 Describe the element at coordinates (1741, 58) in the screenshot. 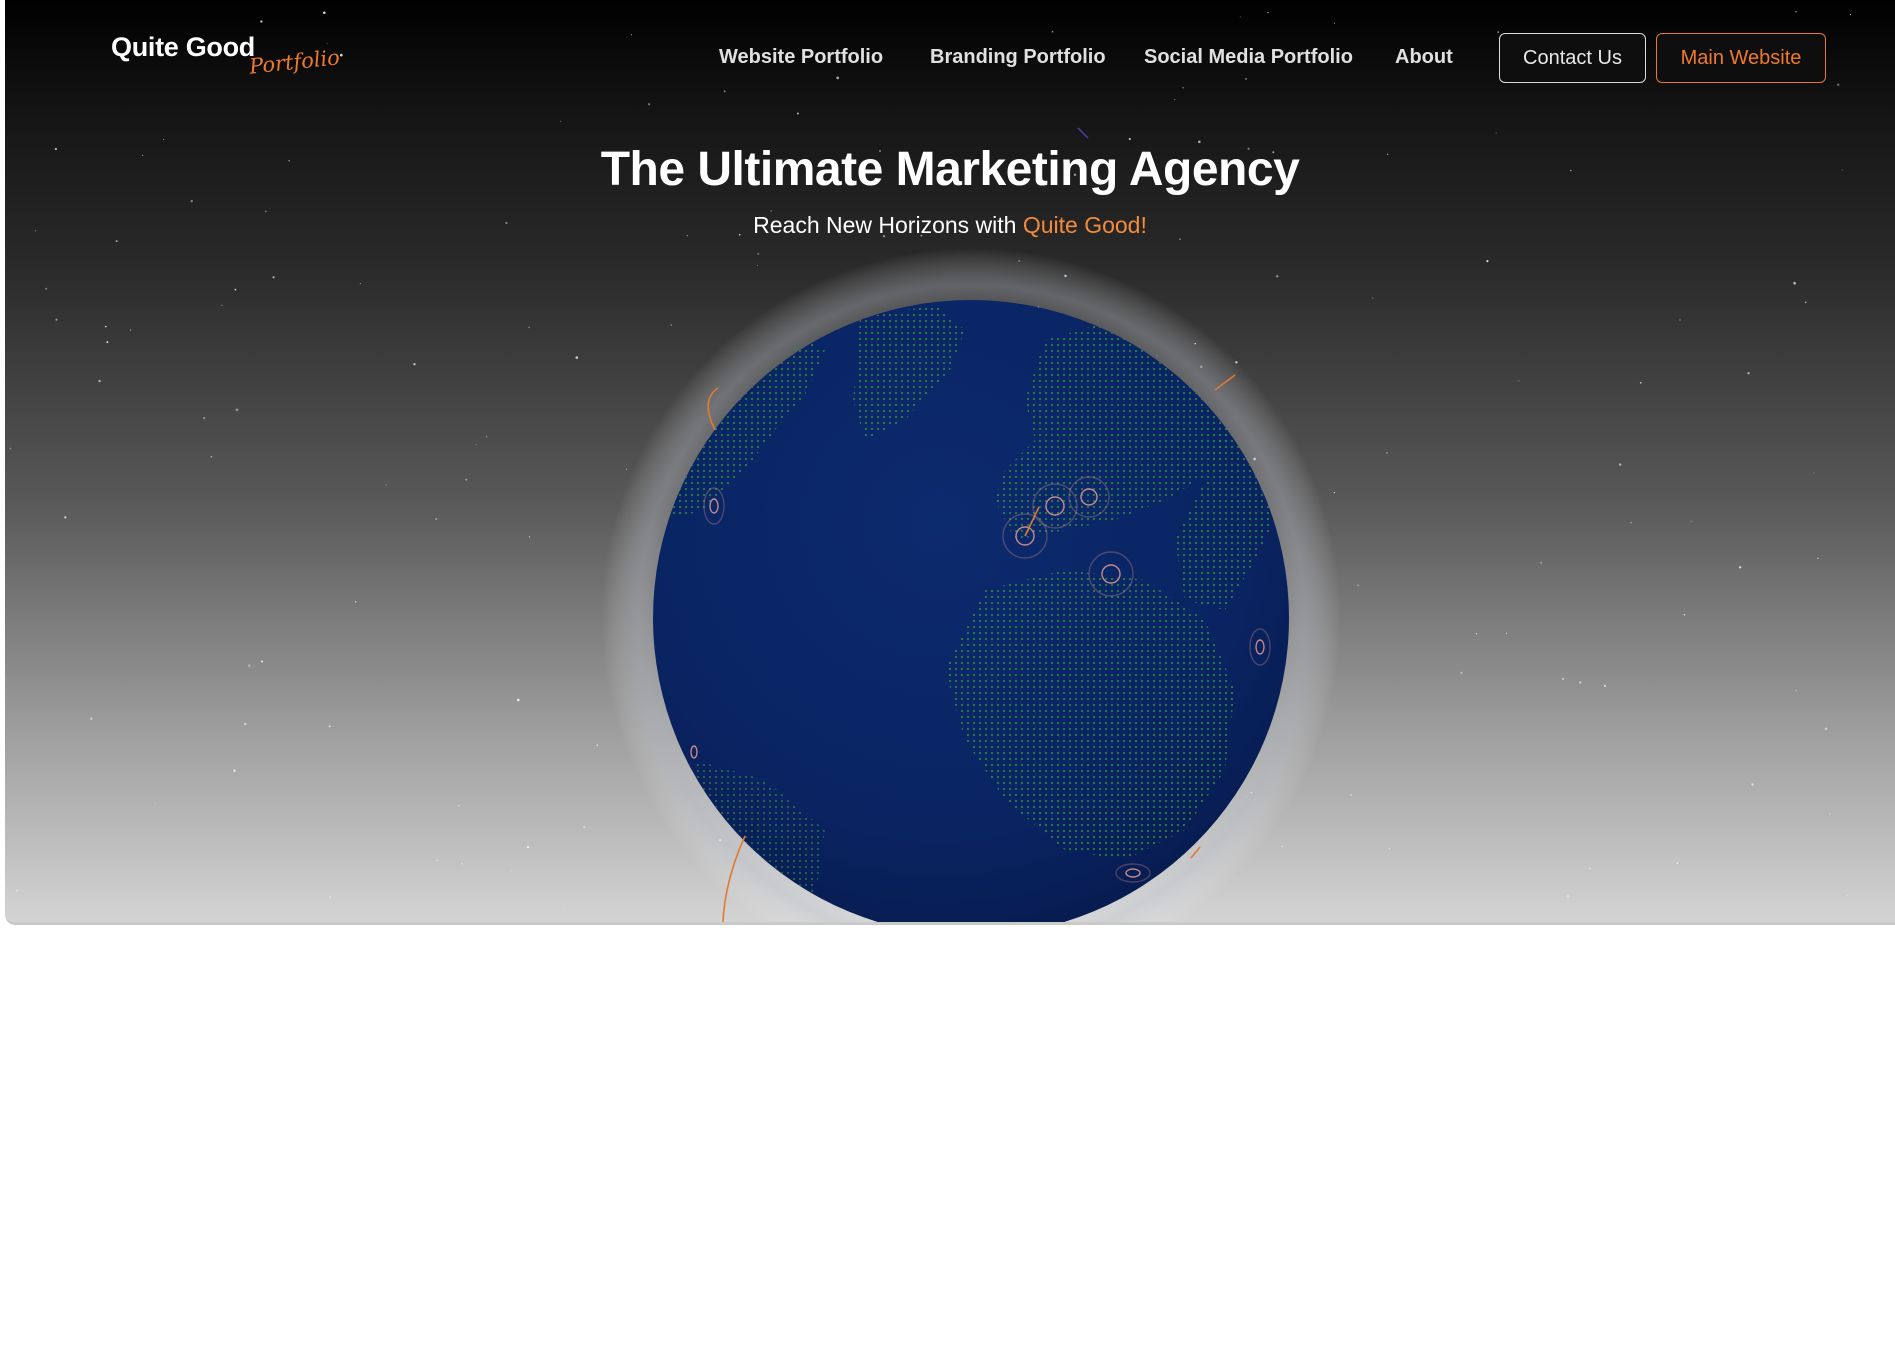

I see `main-website-button: Main Website` at that location.